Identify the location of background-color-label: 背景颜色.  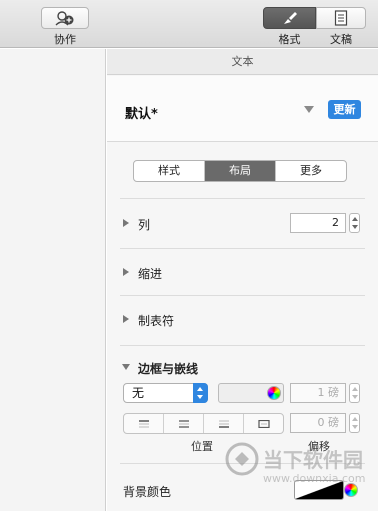
(147, 492).